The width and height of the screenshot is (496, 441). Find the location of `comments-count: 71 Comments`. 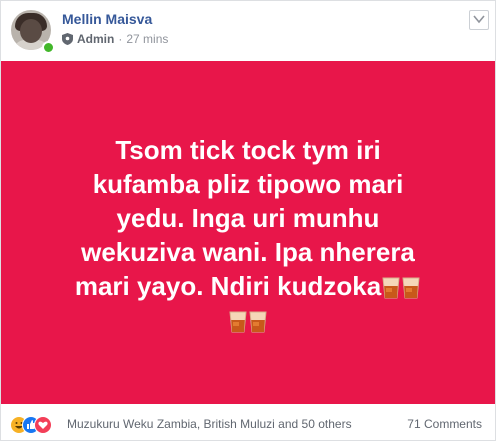

comments-count: 71 Comments is located at coordinates (444, 424).